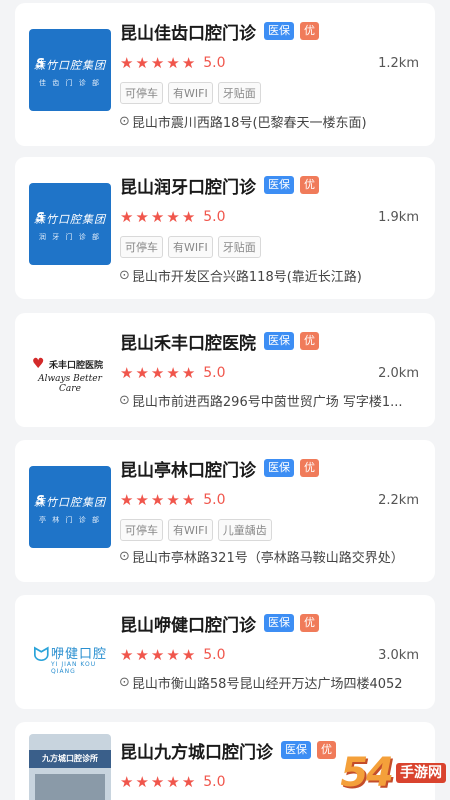 This screenshot has height=800, width=450. What do you see at coordinates (398, 500) in the screenshot?
I see `distance: 2.2km` at bounding box center [398, 500].